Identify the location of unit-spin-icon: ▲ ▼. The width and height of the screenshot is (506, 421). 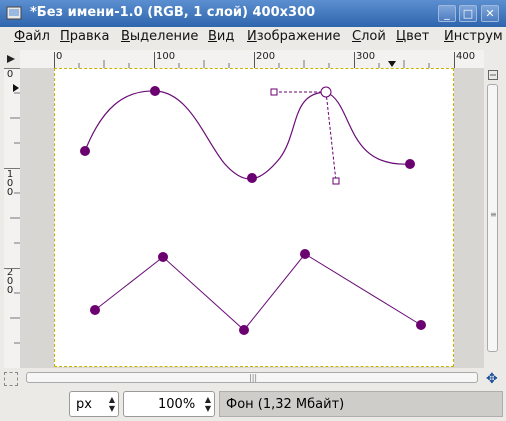
(111, 404).